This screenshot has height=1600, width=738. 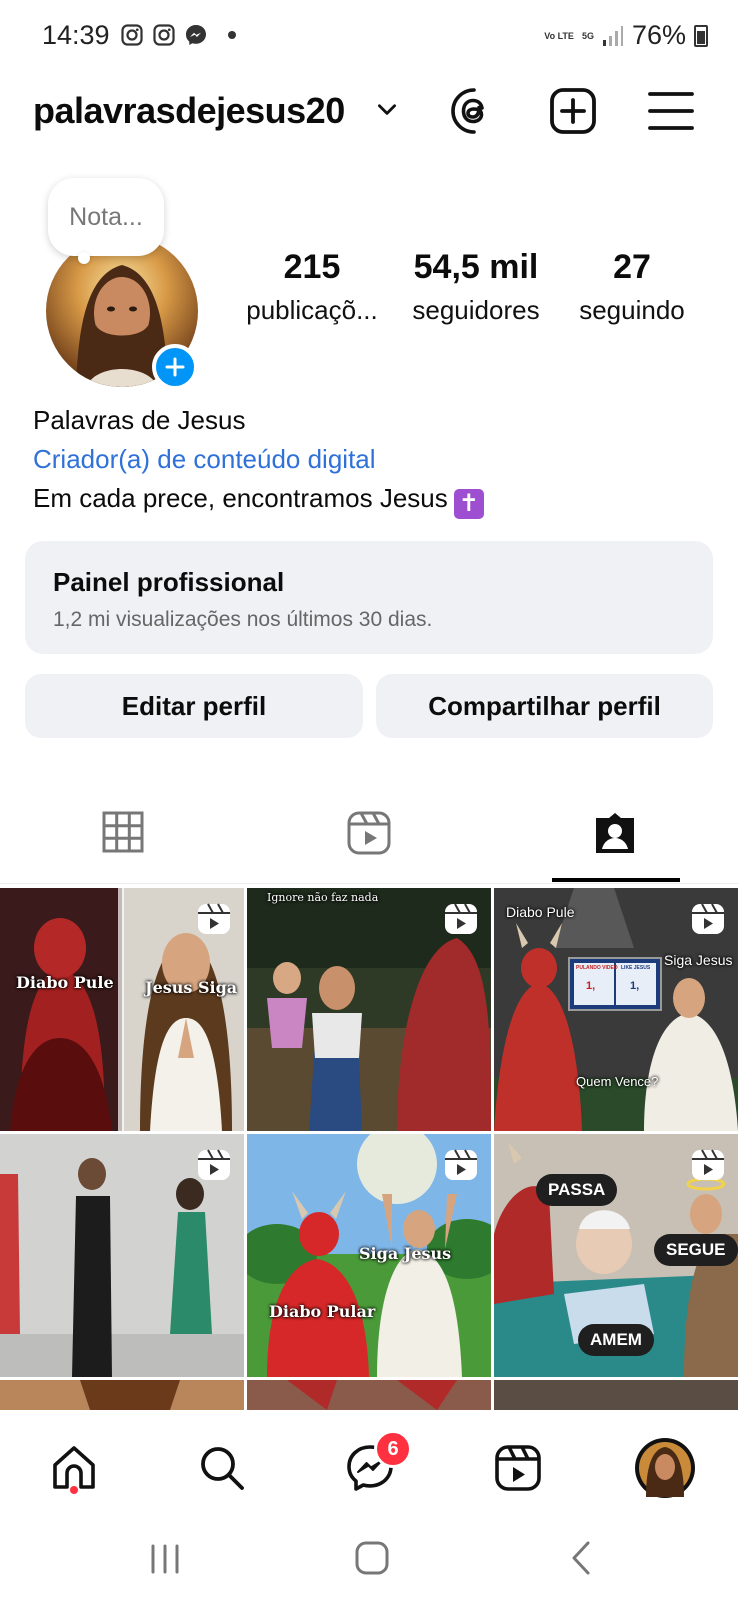 What do you see at coordinates (468, 504) in the screenshot?
I see `cross-emoji: ✝` at bounding box center [468, 504].